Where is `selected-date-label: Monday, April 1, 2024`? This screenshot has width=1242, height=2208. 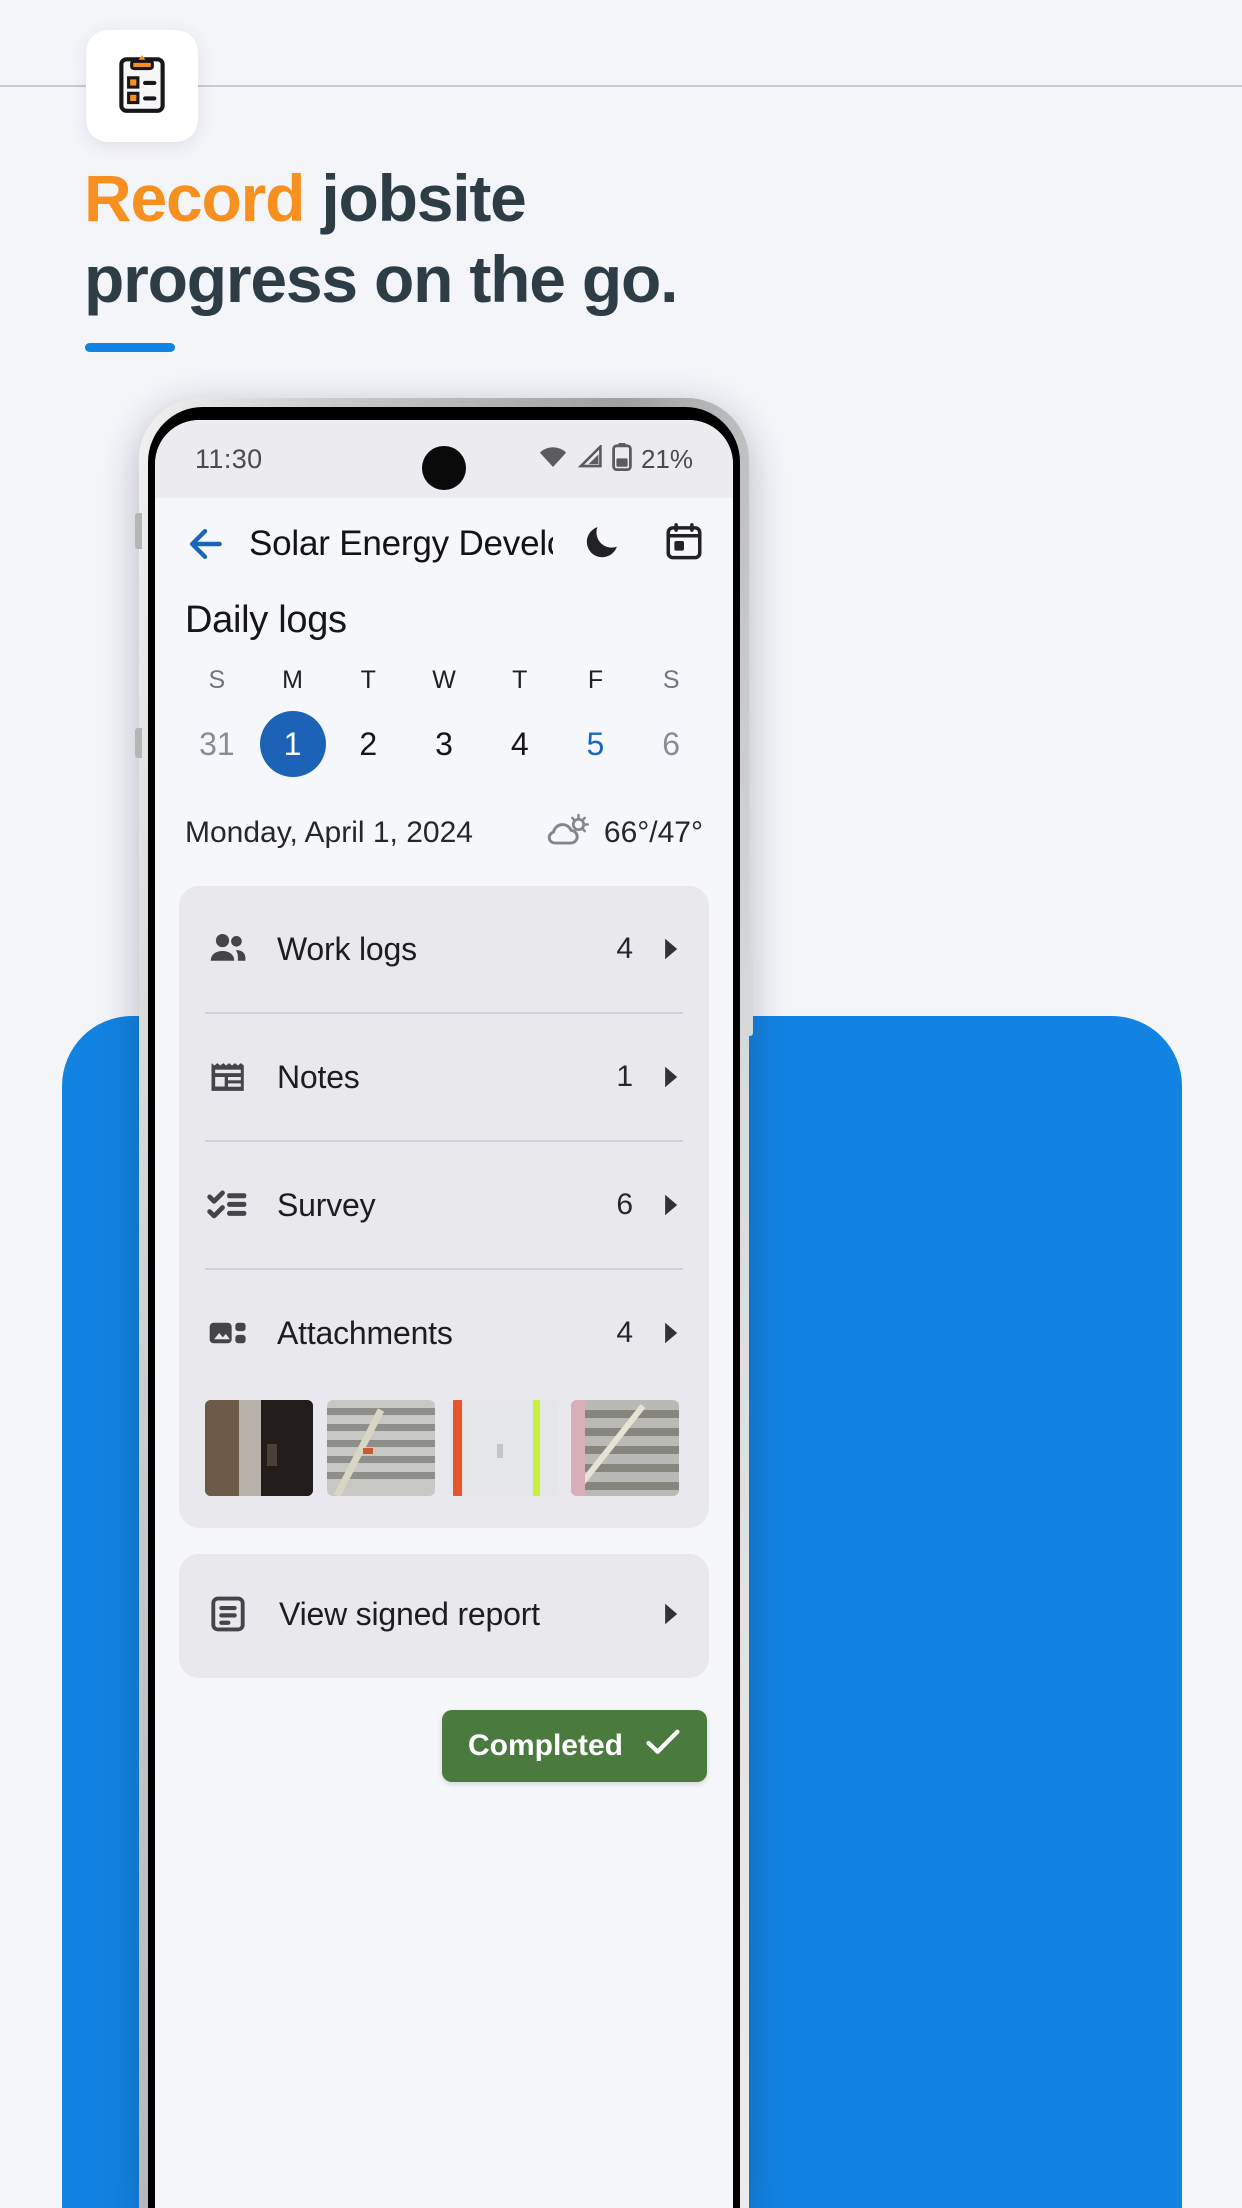
selected-date-label: Monday, April 1, 2024 is located at coordinates (329, 832).